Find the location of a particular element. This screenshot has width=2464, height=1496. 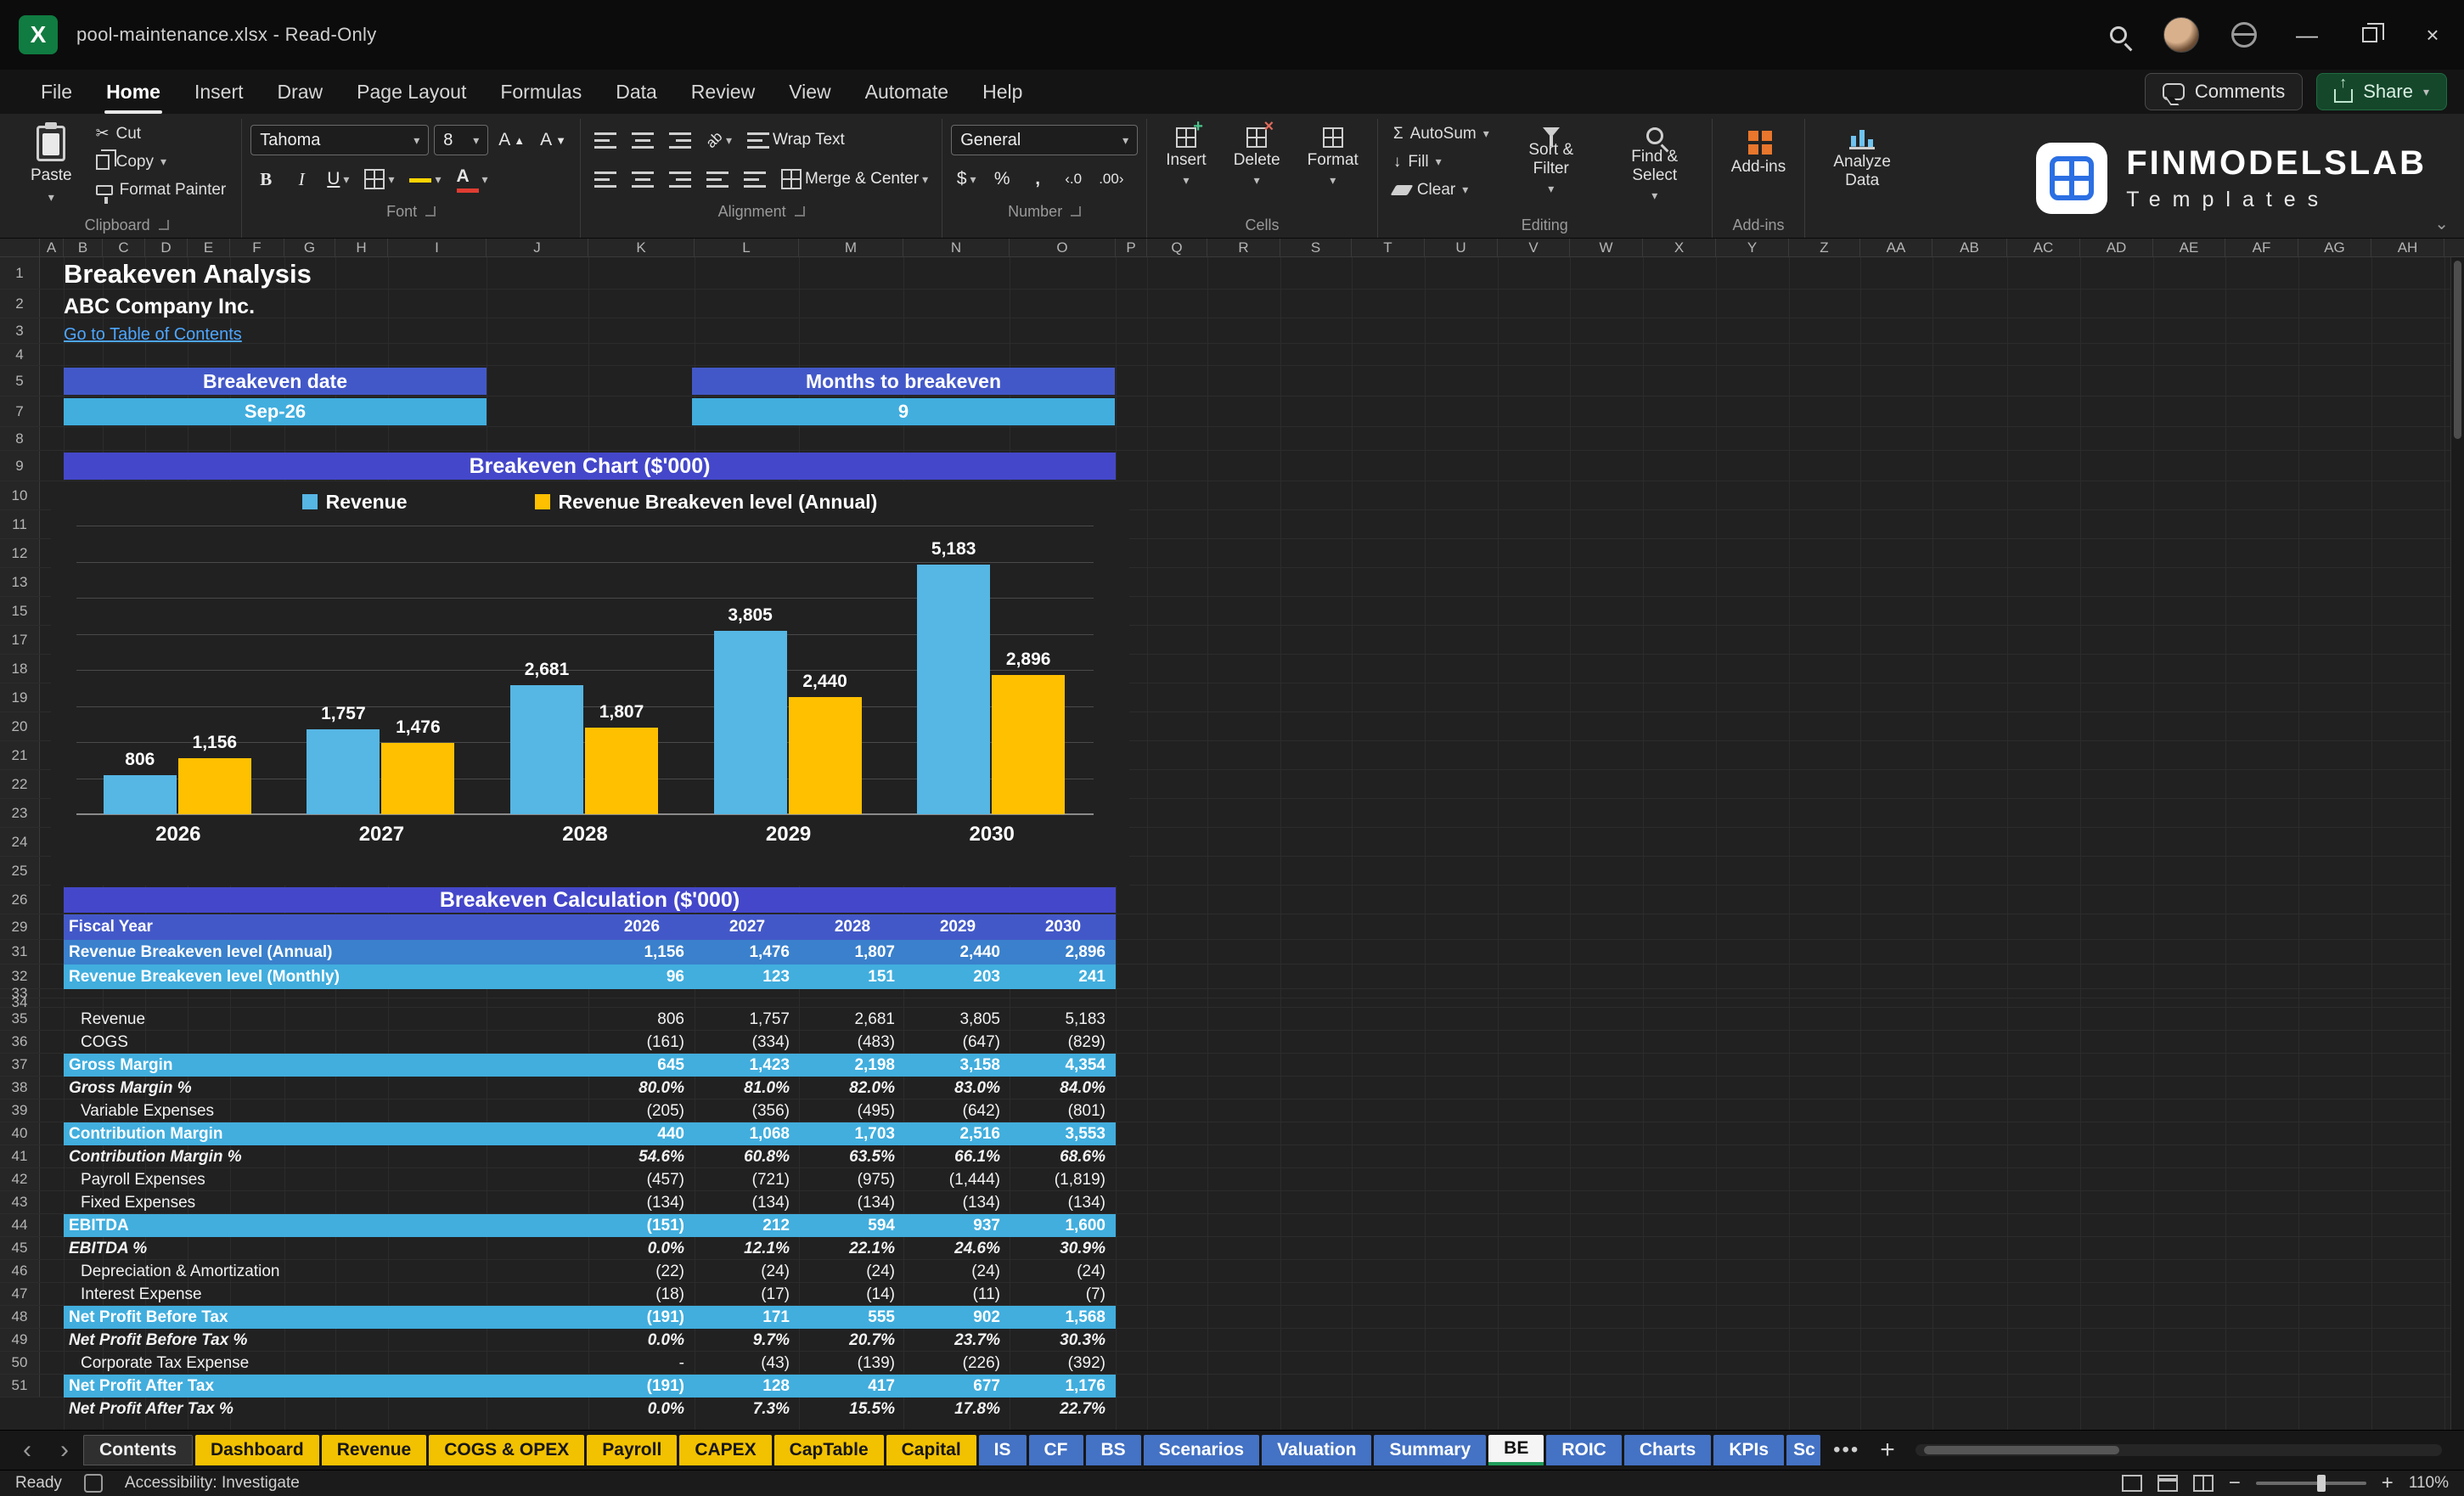

minimize-button: — is located at coordinates (2307, 35).